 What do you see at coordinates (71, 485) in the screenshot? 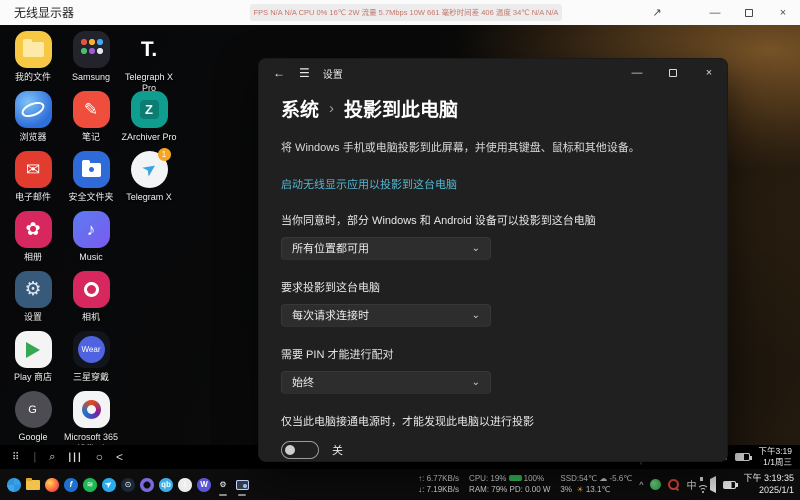
I see `files-app-icon: f` at bounding box center [71, 485].